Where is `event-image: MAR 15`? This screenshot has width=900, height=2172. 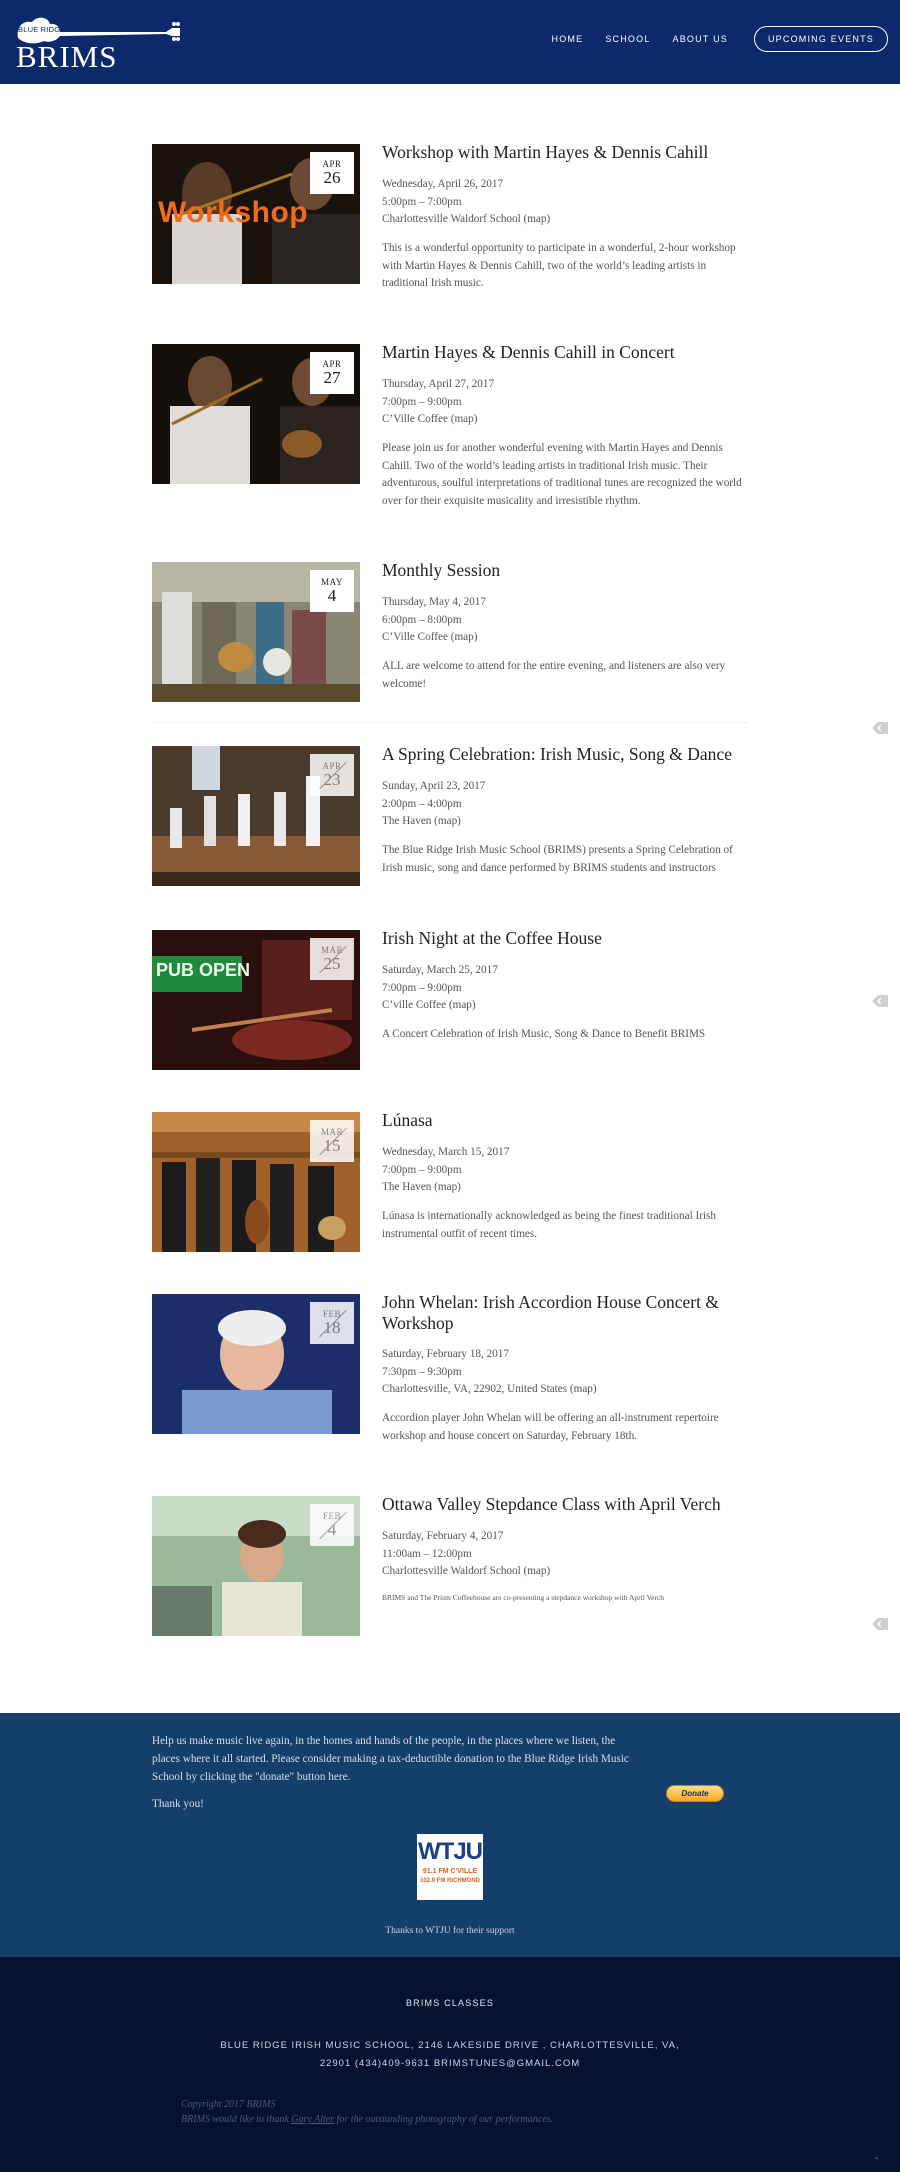 event-image: MAR 15 is located at coordinates (256, 1182).